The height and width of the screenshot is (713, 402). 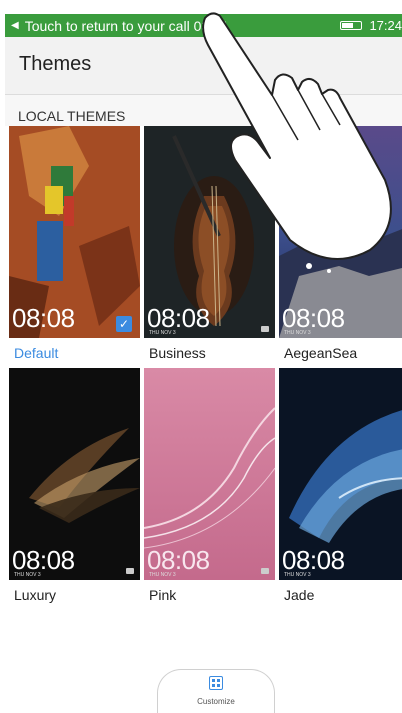 I want to click on theme-name: Pink, so click(x=163, y=595).